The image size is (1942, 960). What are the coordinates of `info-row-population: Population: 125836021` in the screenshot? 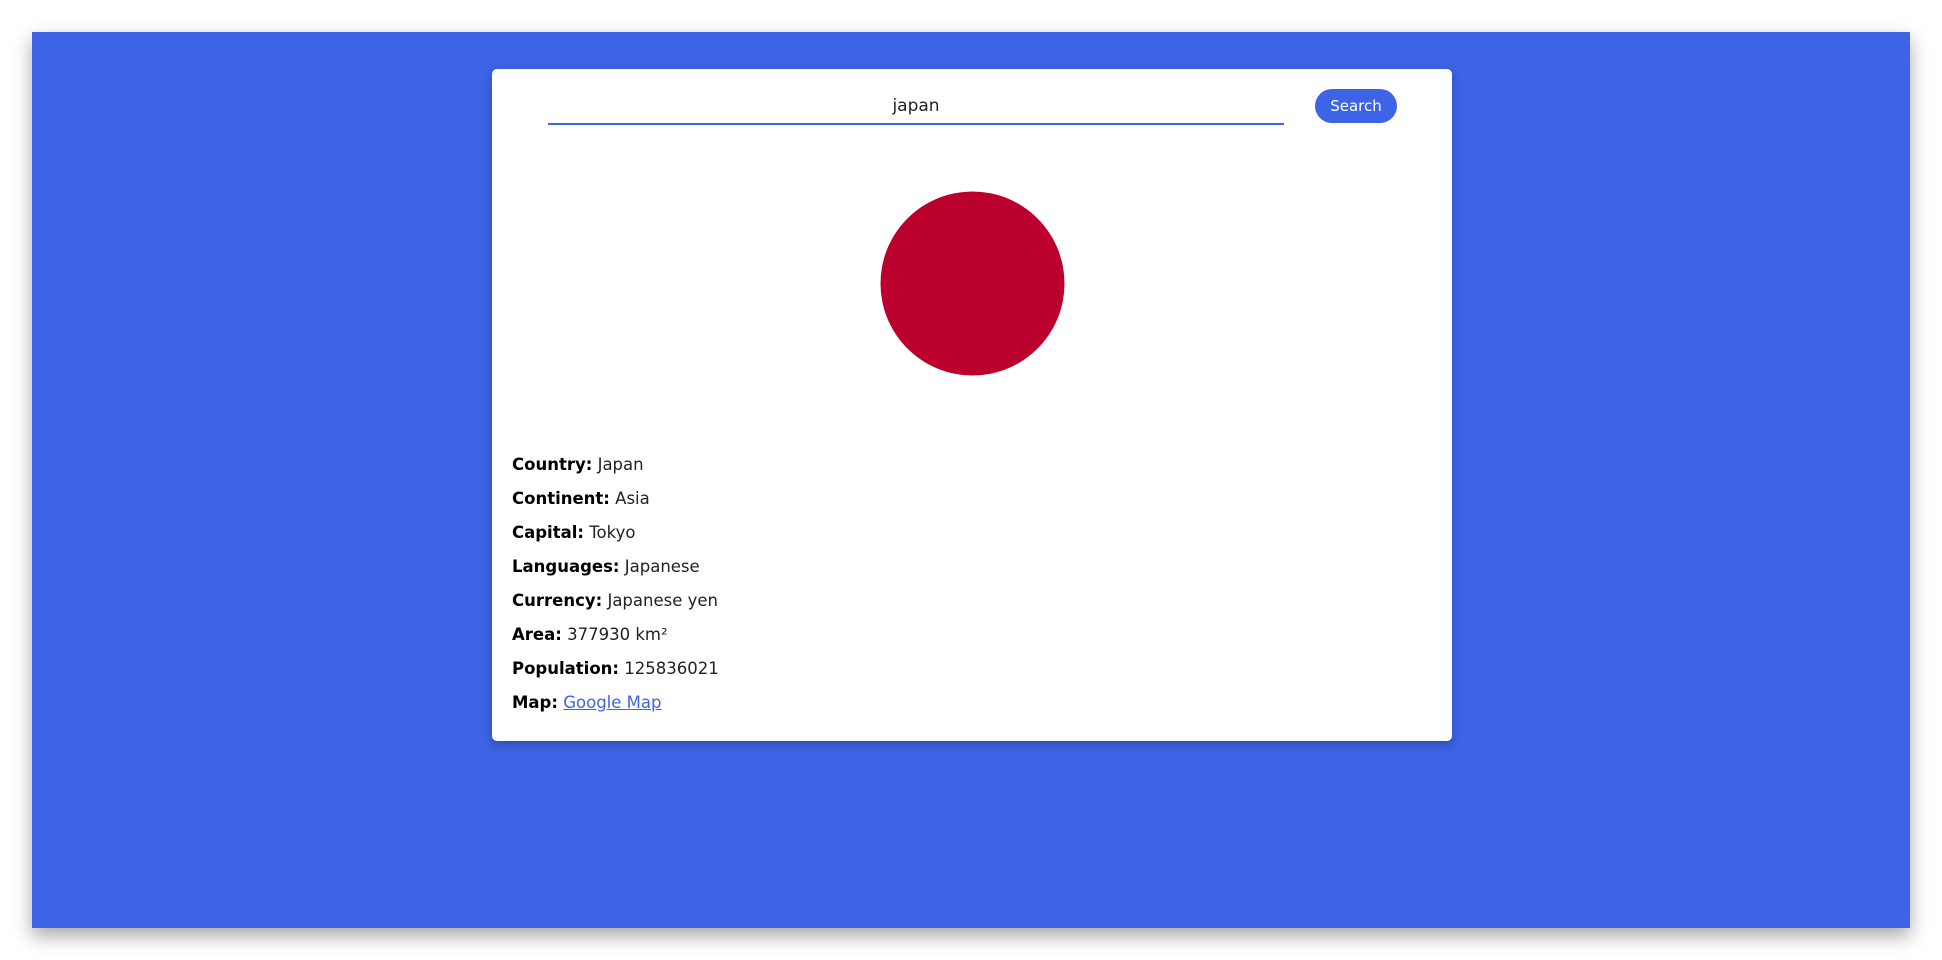 It's located at (615, 669).